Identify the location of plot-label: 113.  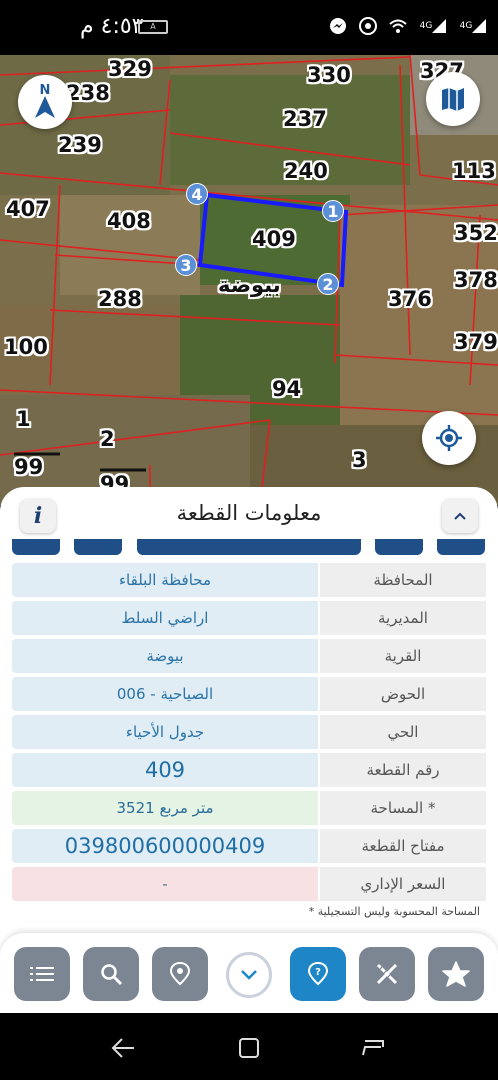
(474, 171).